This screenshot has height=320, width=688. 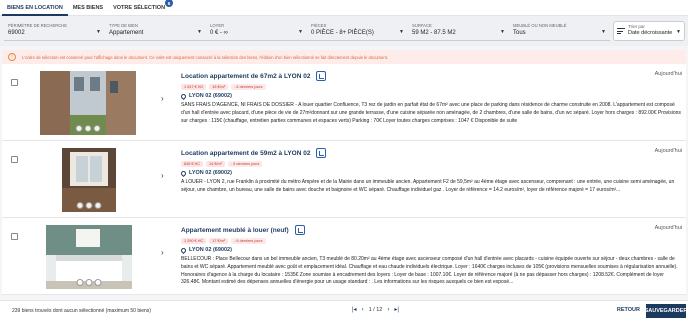 I want to click on filter-pieces: PIÈCES 0 PIÈCE - 8+ PIÈCE(S) ▼, so click(x=357, y=31).